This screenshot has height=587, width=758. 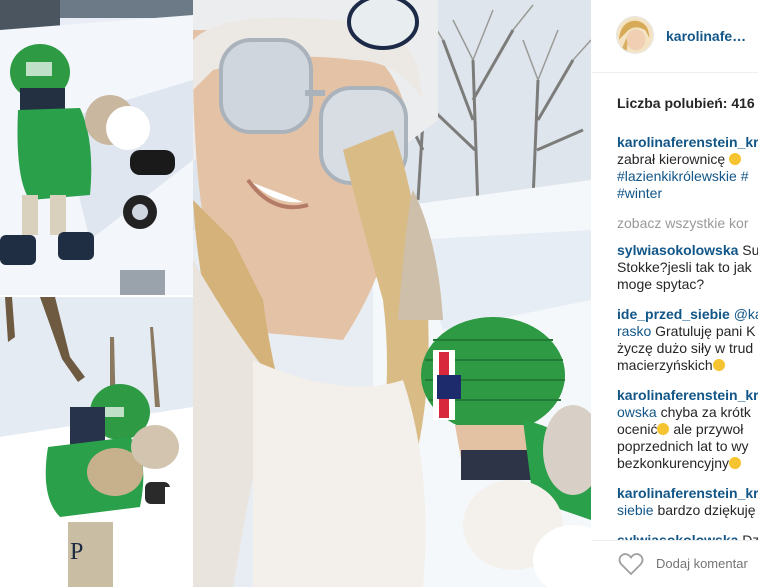 I want to click on comment-text: życzę dużo siły w trud, so click(x=685, y=348).